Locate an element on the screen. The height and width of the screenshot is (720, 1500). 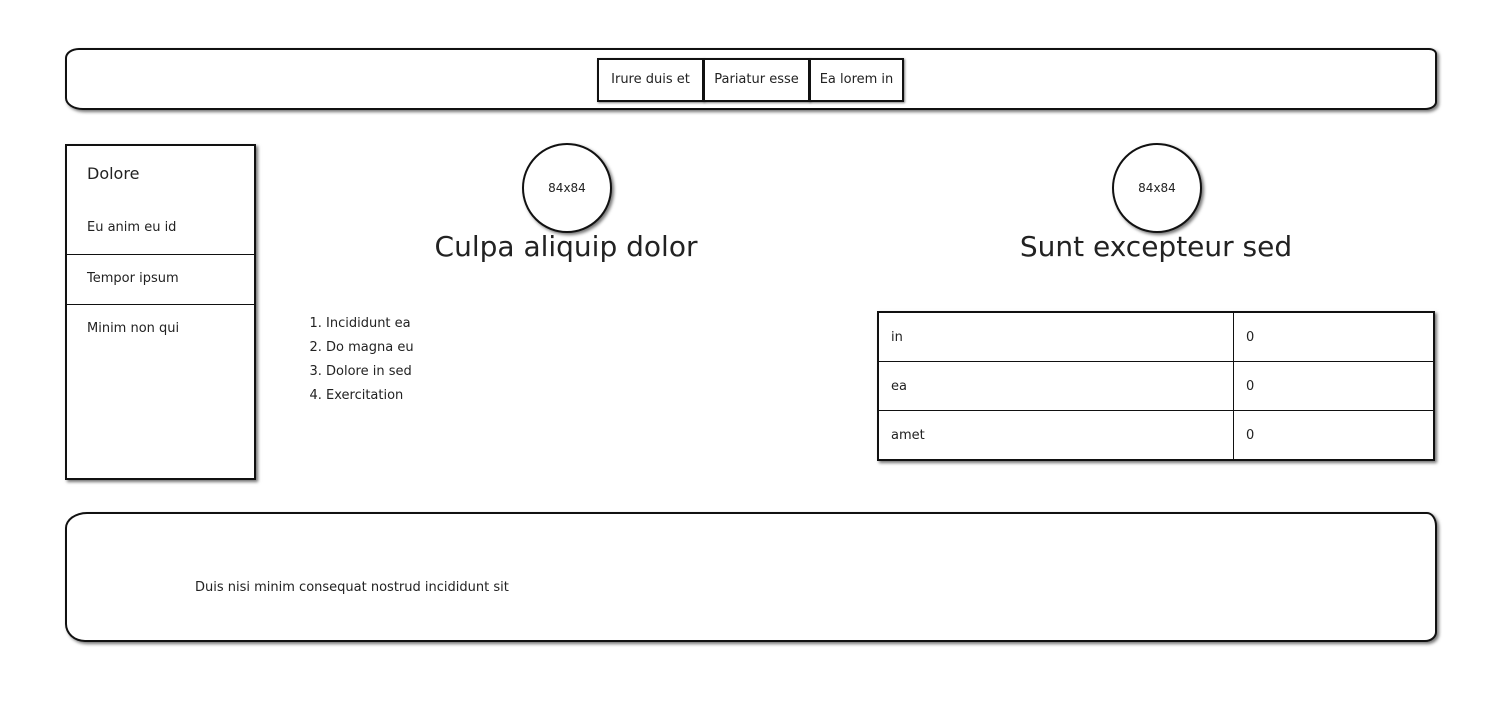
list-item: Do magna eu is located at coordinates (370, 348).